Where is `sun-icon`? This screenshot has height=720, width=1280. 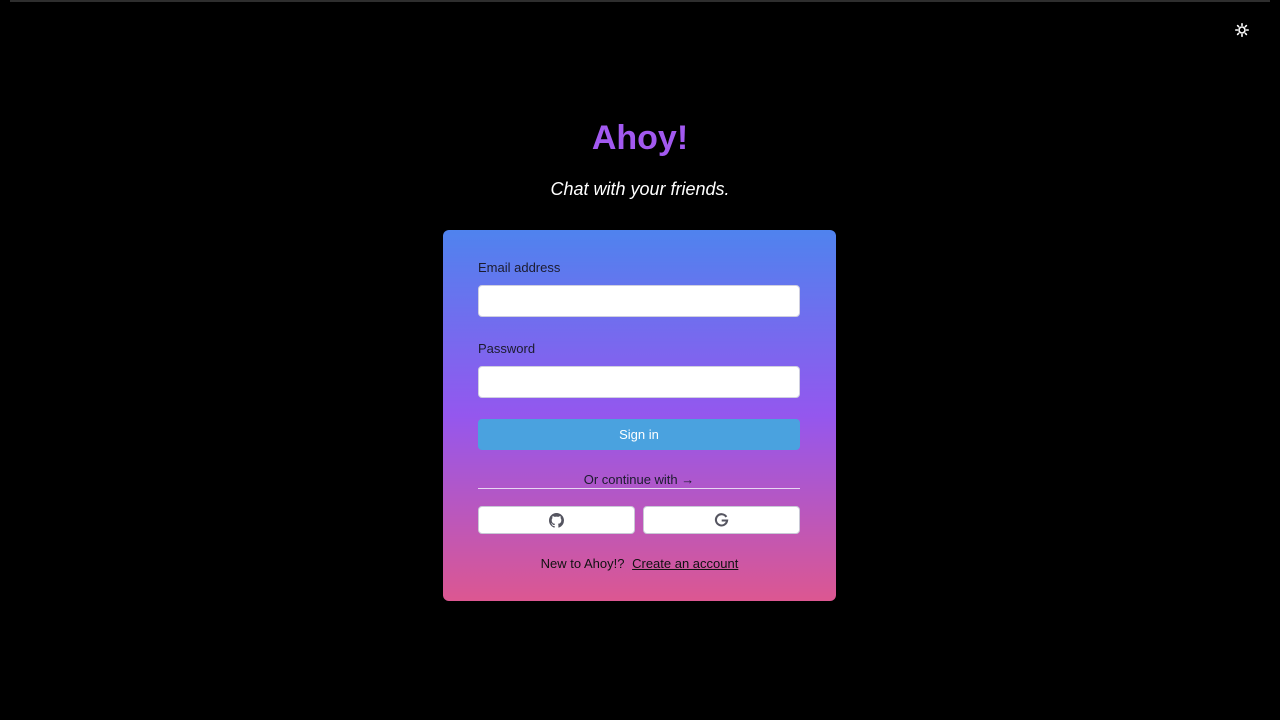 sun-icon is located at coordinates (1242, 30).